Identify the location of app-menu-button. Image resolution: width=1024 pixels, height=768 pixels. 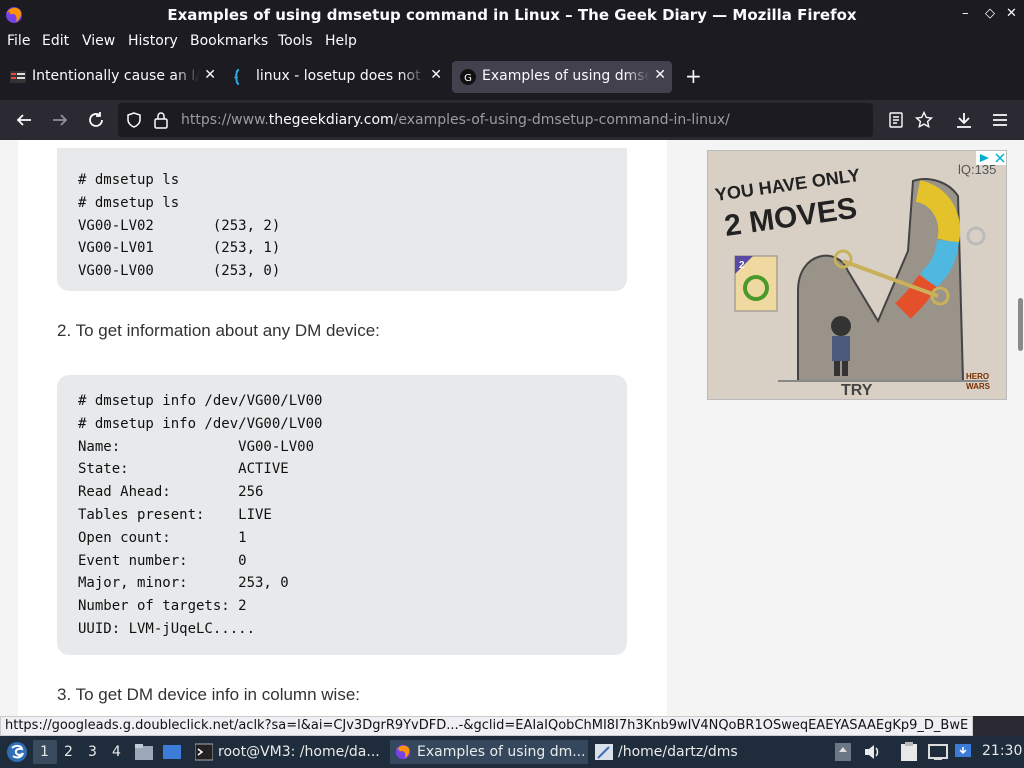
(1000, 120).